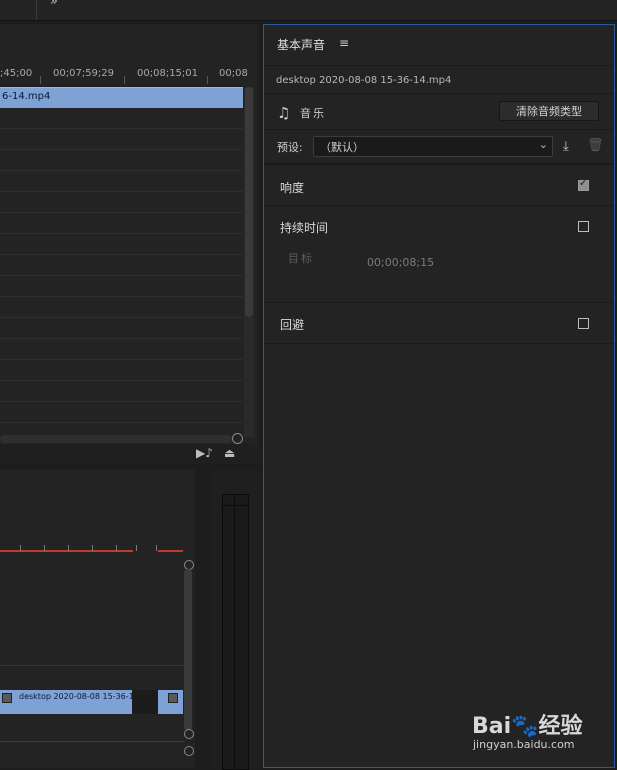 The height and width of the screenshot is (770, 617). Describe the element at coordinates (79, 696) in the screenshot. I see `clip-label: desktop 2020-08-08 15-36-14` at that location.